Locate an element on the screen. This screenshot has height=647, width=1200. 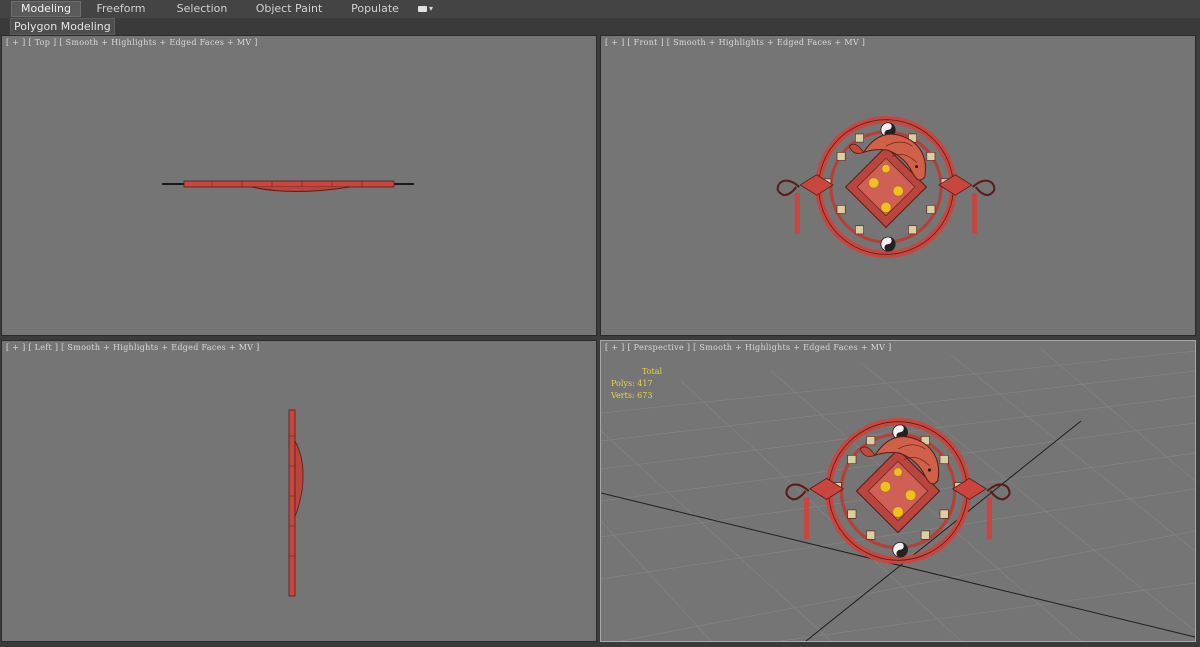
top-view-model is located at coordinates (288, 186).